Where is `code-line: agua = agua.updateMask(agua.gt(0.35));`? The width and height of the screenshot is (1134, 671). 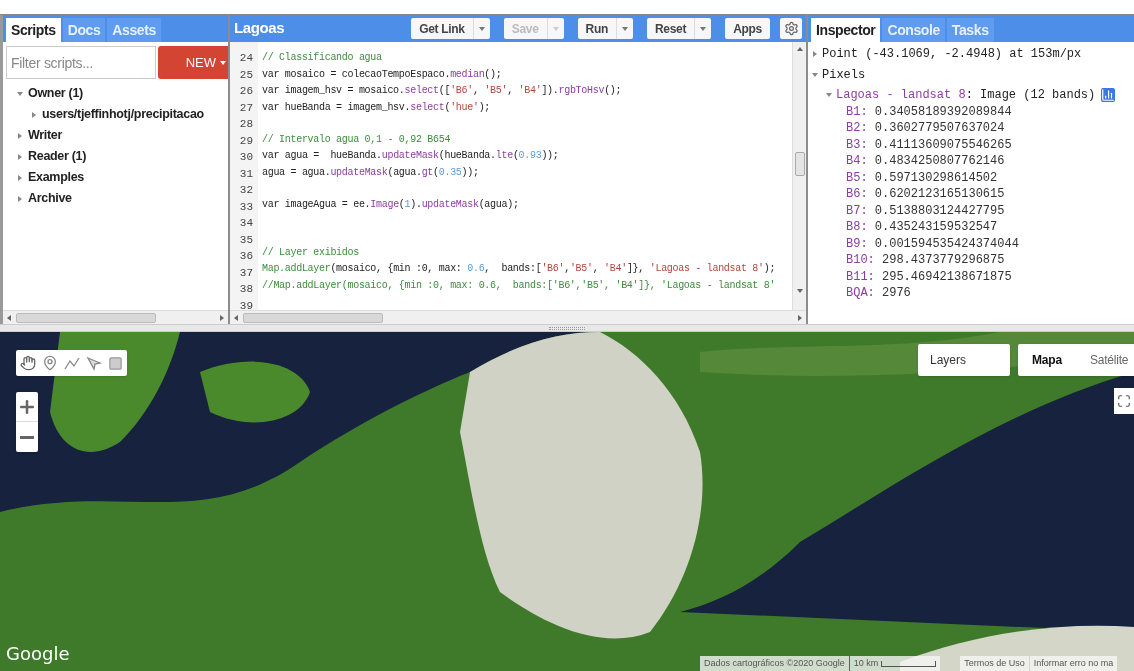 code-line: agua = agua.updateMask(agua.gt(0.35)); is located at coordinates (370, 172).